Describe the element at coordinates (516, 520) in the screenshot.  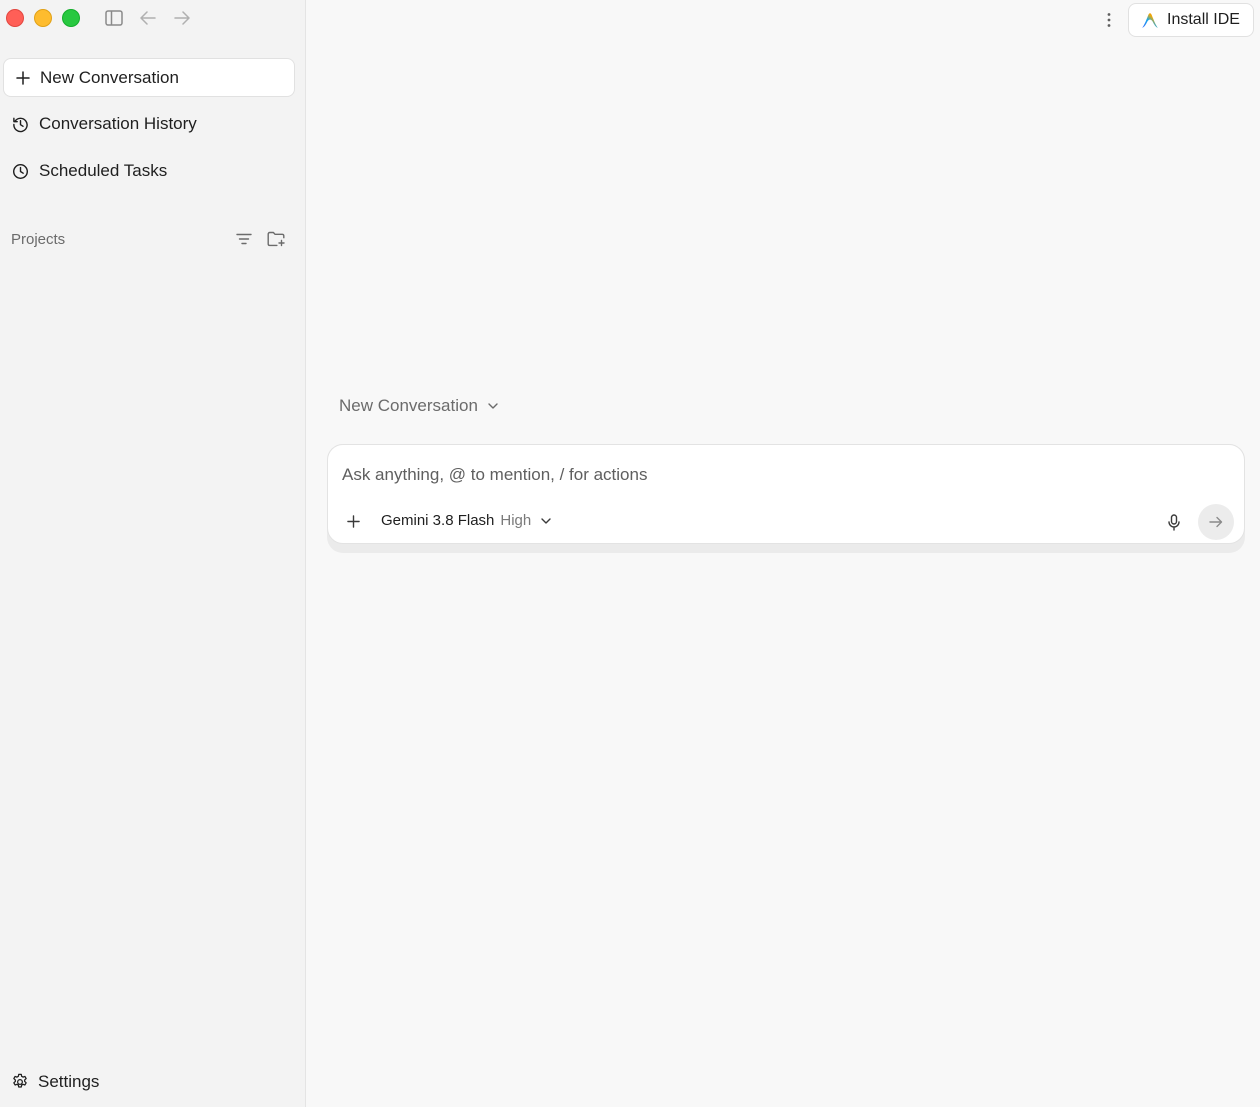
I see `model-level: High` at that location.